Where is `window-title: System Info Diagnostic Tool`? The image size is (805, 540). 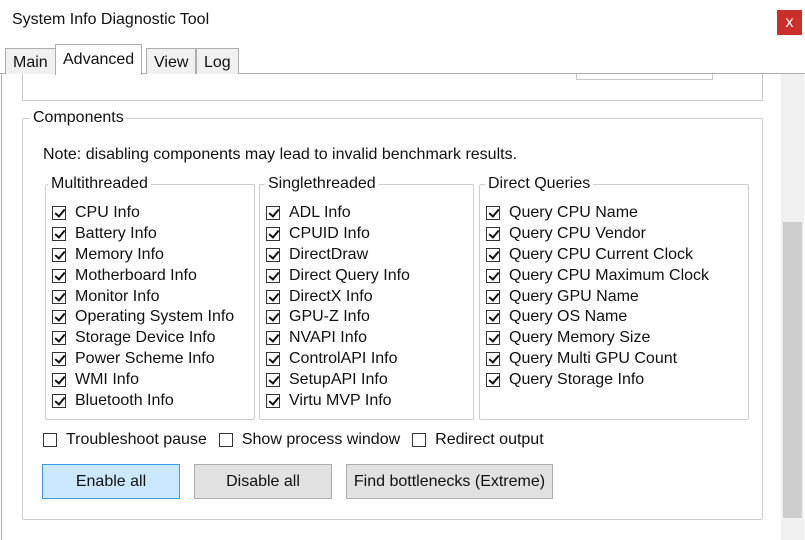
window-title: System Info Diagnostic Tool is located at coordinates (111, 19).